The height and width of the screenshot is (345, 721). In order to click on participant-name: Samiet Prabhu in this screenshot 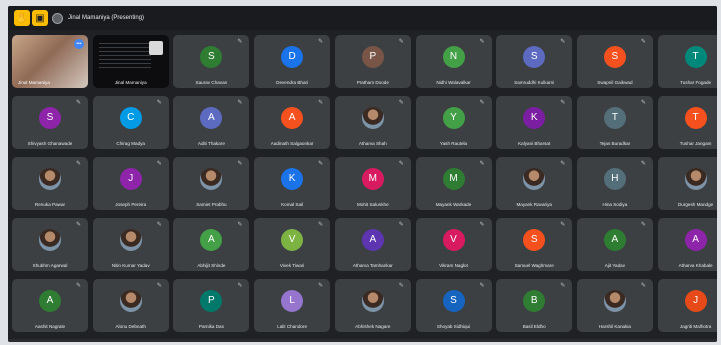, I will do `click(211, 204)`.